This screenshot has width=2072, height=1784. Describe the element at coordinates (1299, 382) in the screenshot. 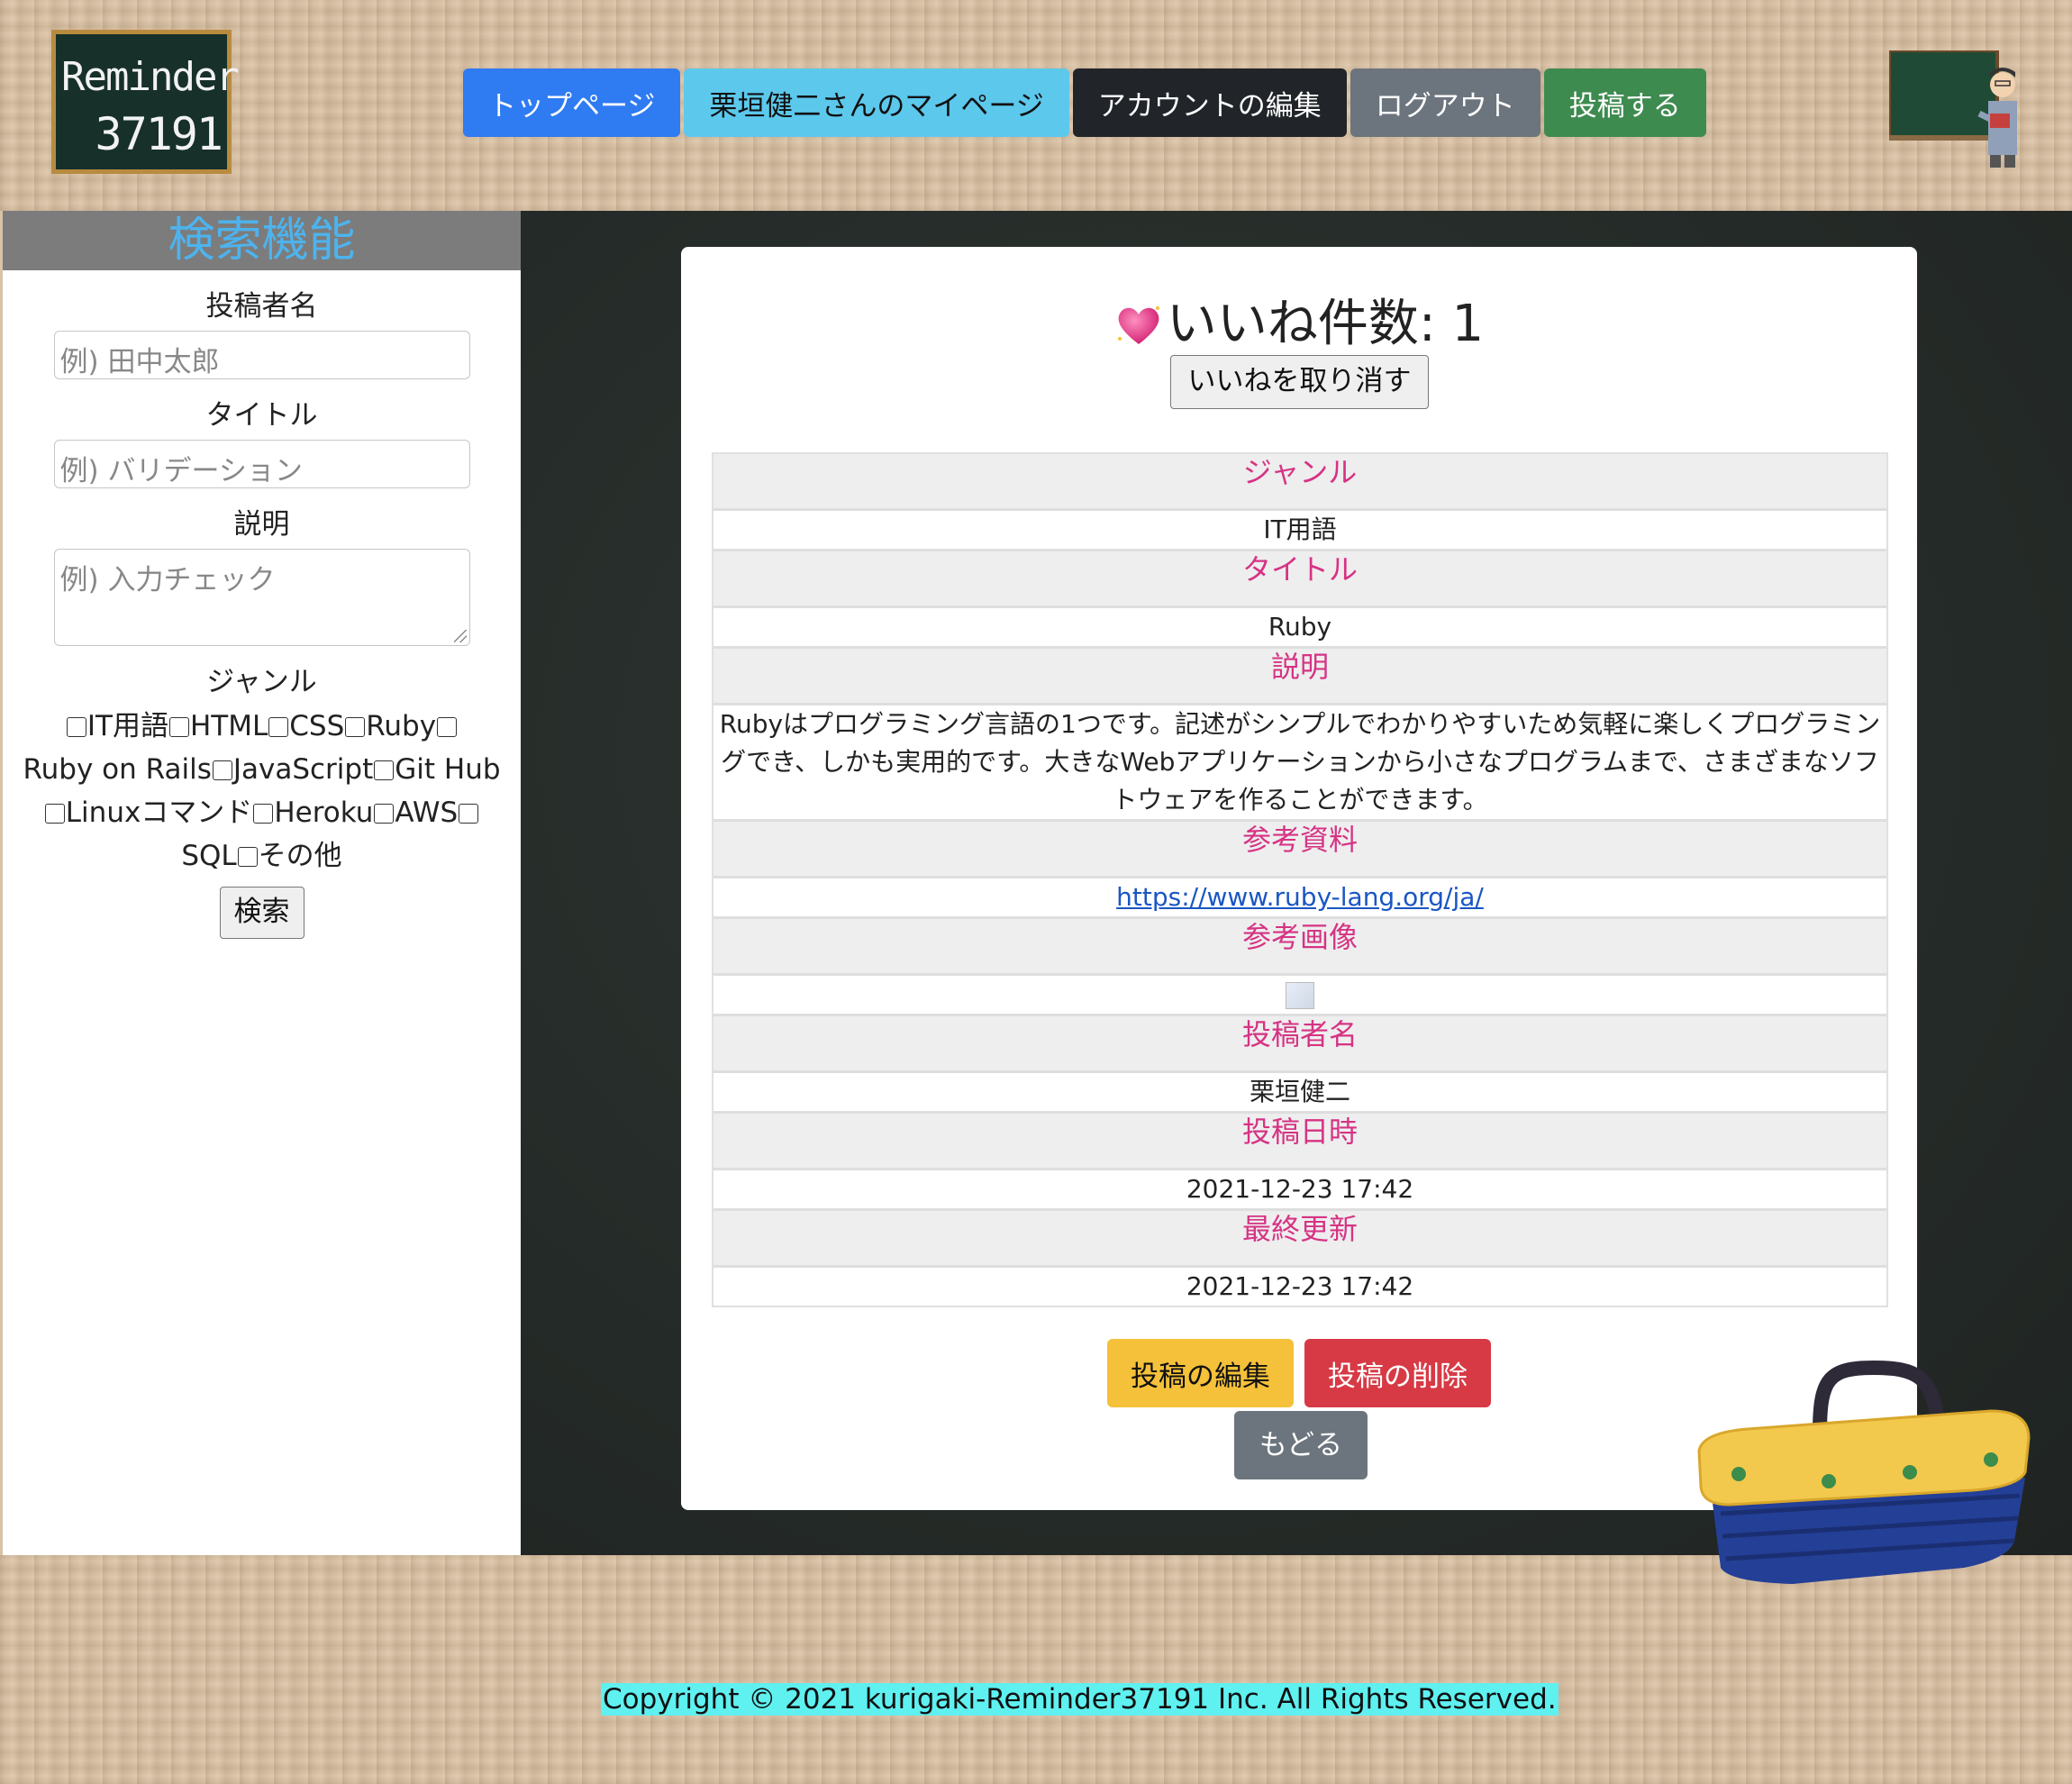

I see `unlike-button: いいねを取り消す` at that location.